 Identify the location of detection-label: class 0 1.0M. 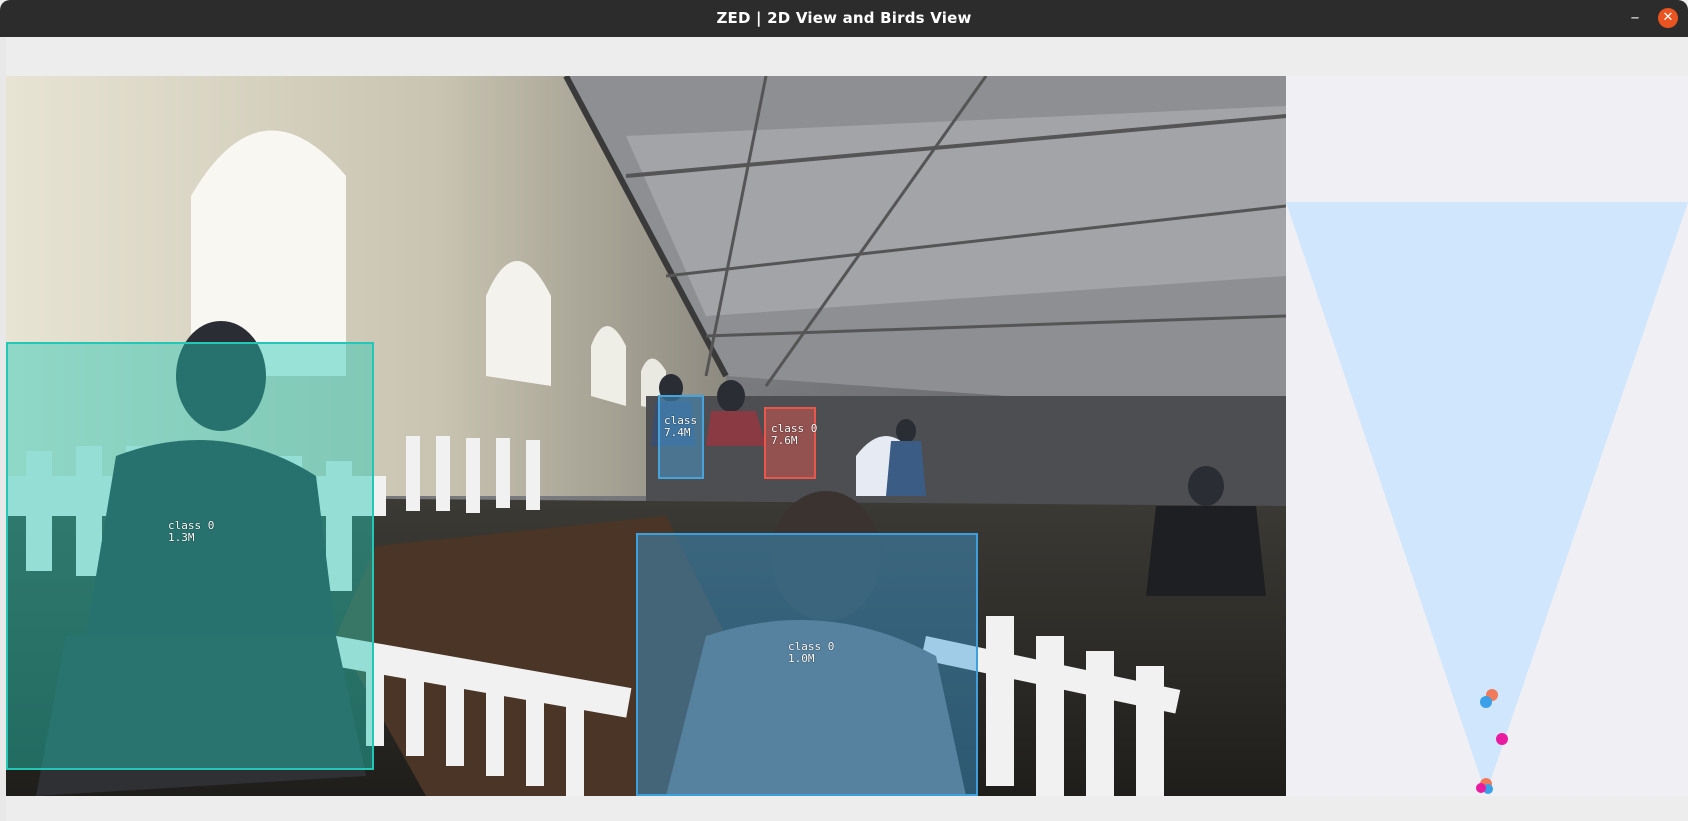
(811, 653).